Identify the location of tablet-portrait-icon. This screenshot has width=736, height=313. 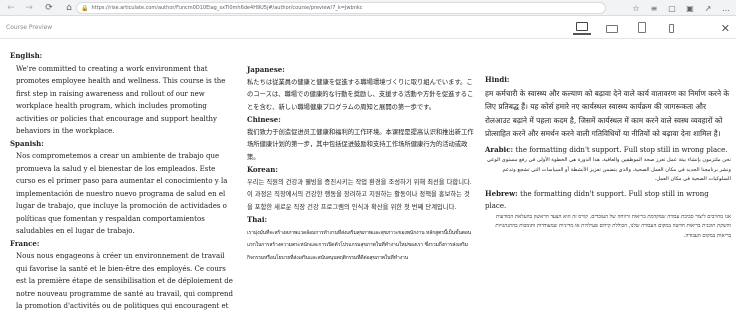
(641, 27).